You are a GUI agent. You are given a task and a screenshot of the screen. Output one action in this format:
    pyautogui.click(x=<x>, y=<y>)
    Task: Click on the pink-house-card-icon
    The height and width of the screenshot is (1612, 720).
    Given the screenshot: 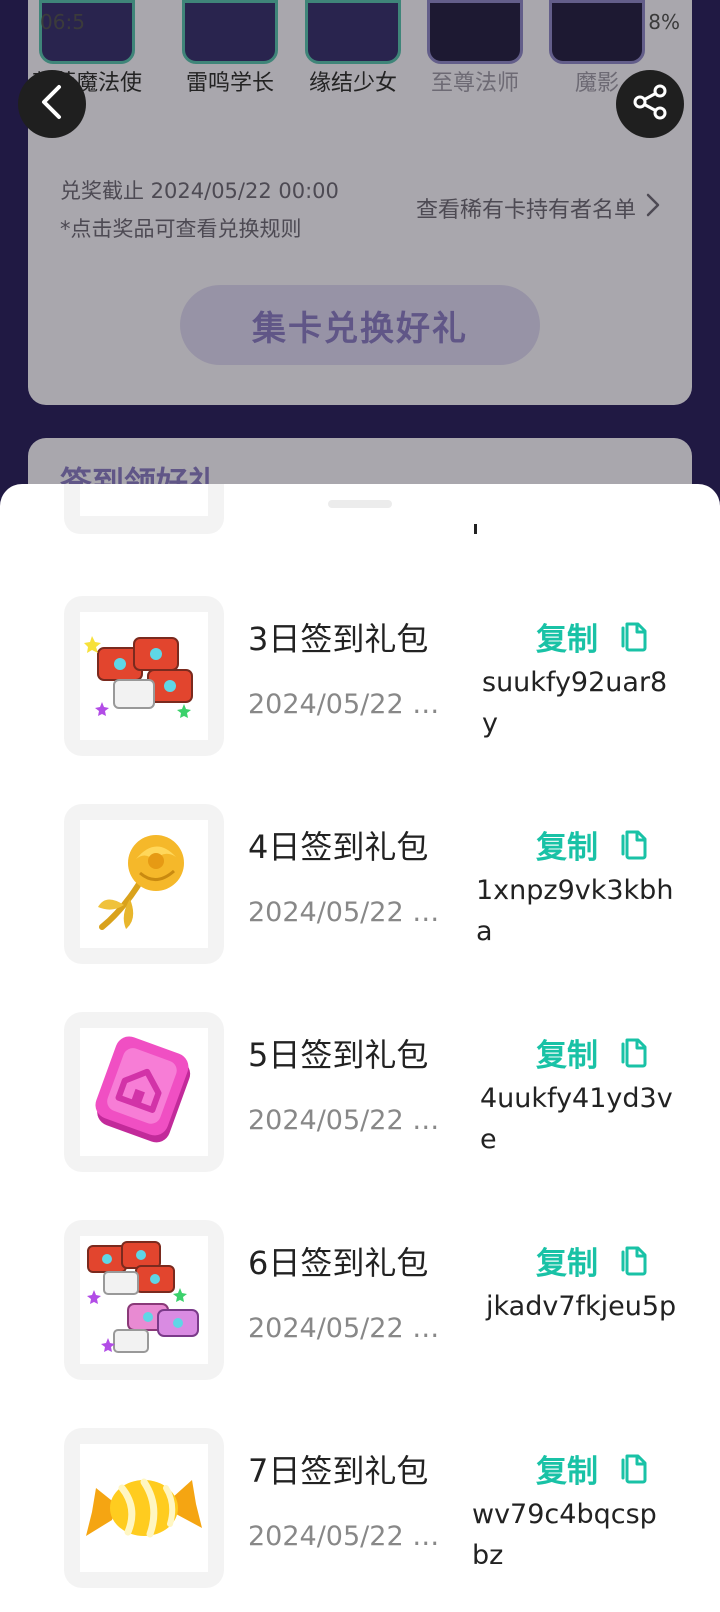 What is the action you would take?
    pyautogui.click(x=144, y=1092)
    